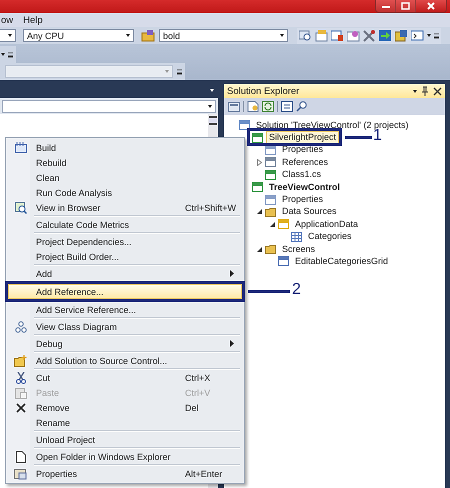 The height and width of the screenshot is (488, 450). I want to click on arrow-icon, so click(385, 36).